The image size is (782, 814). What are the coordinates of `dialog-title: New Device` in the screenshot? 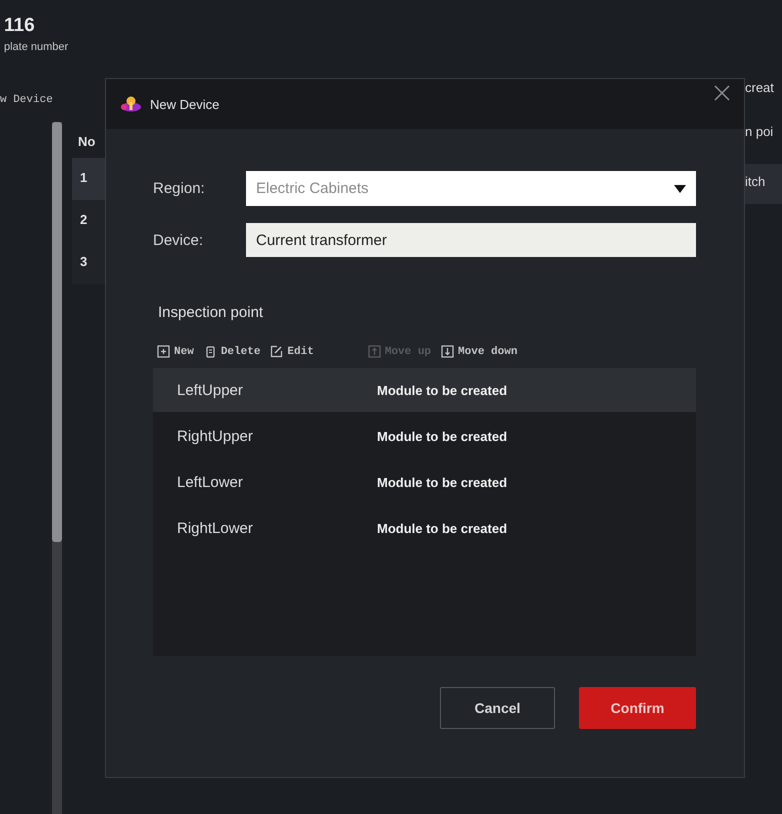 It's located at (185, 104).